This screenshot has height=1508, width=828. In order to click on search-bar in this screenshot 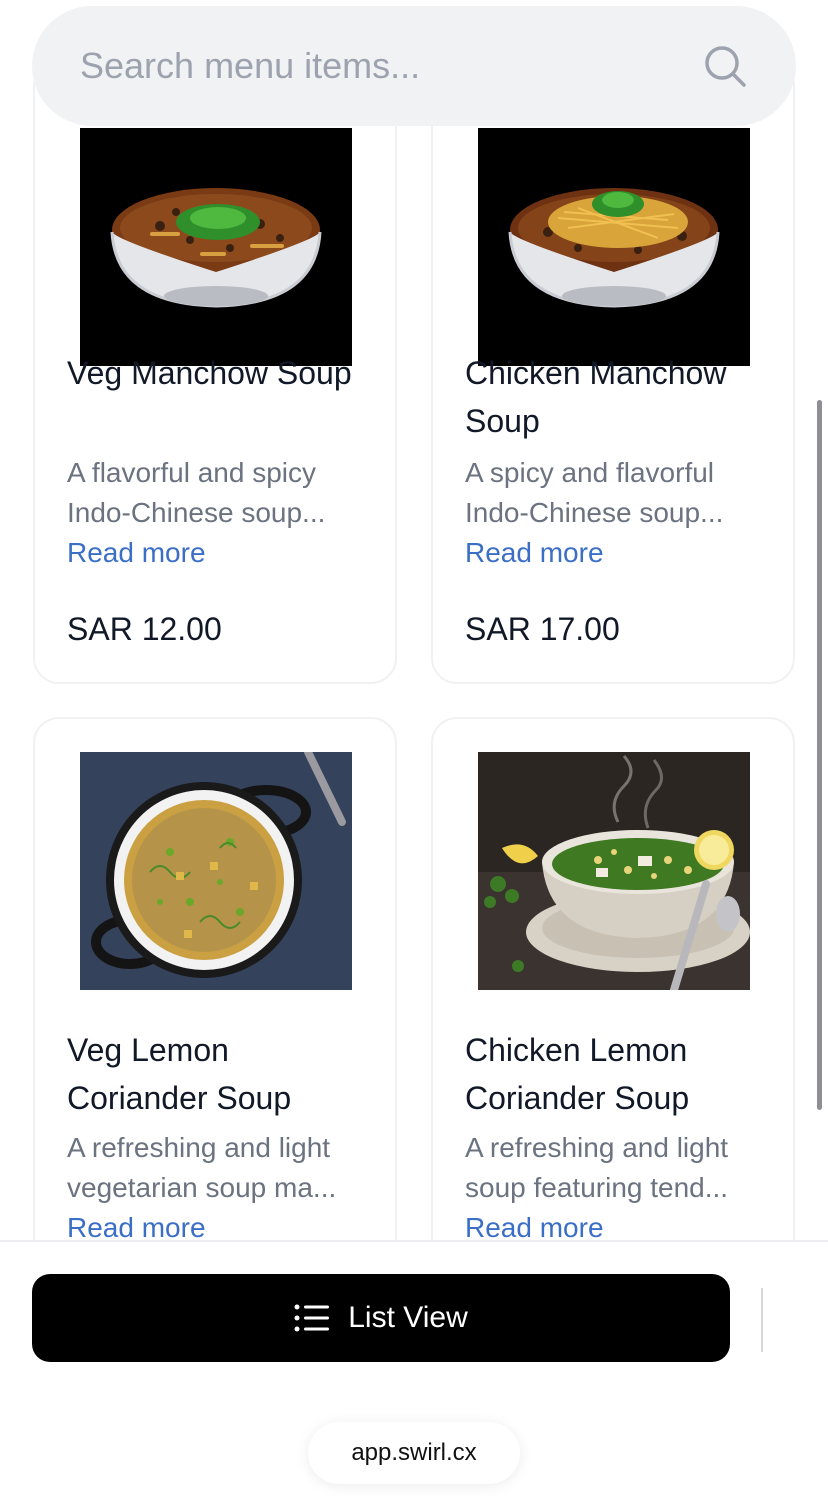, I will do `click(414, 66)`.